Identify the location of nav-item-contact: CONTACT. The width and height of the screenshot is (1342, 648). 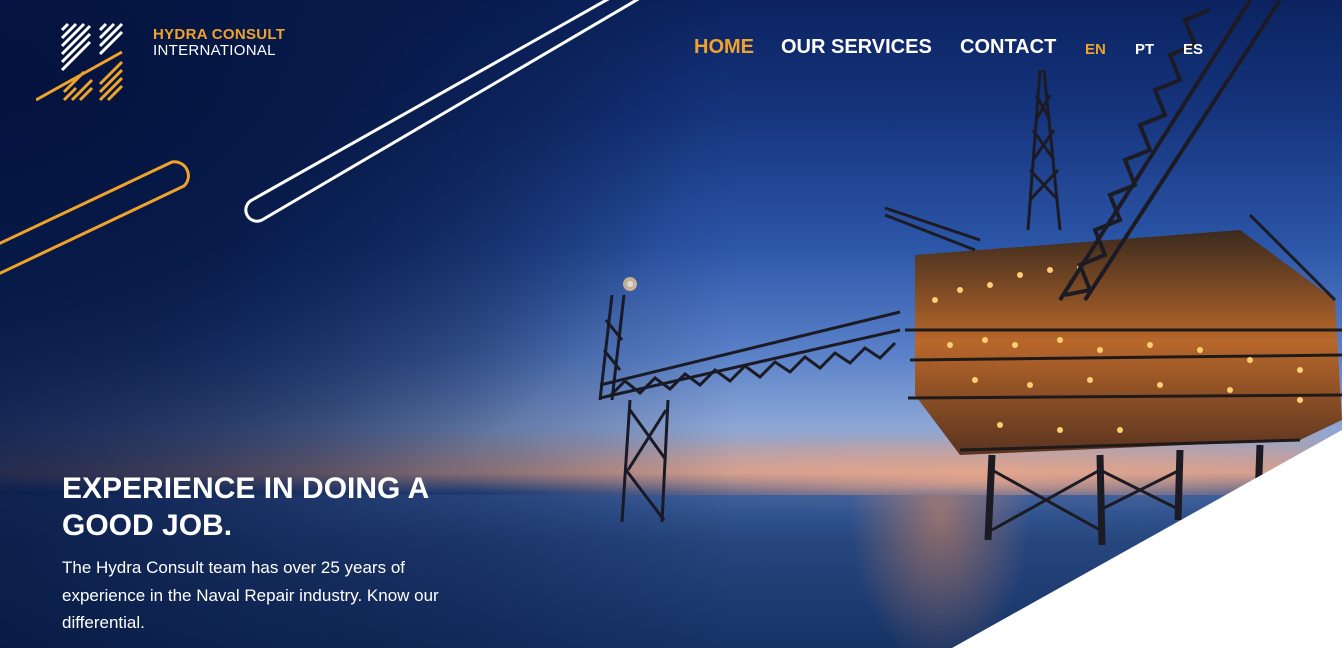
(1008, 47).